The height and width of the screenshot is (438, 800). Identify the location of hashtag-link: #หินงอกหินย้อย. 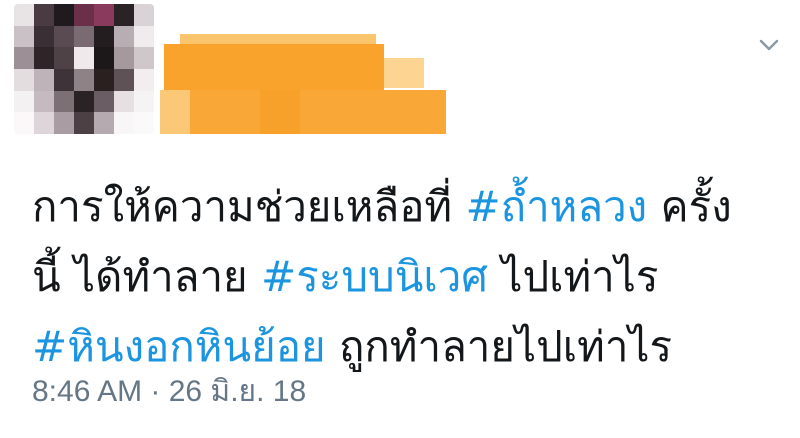
(179, 346).